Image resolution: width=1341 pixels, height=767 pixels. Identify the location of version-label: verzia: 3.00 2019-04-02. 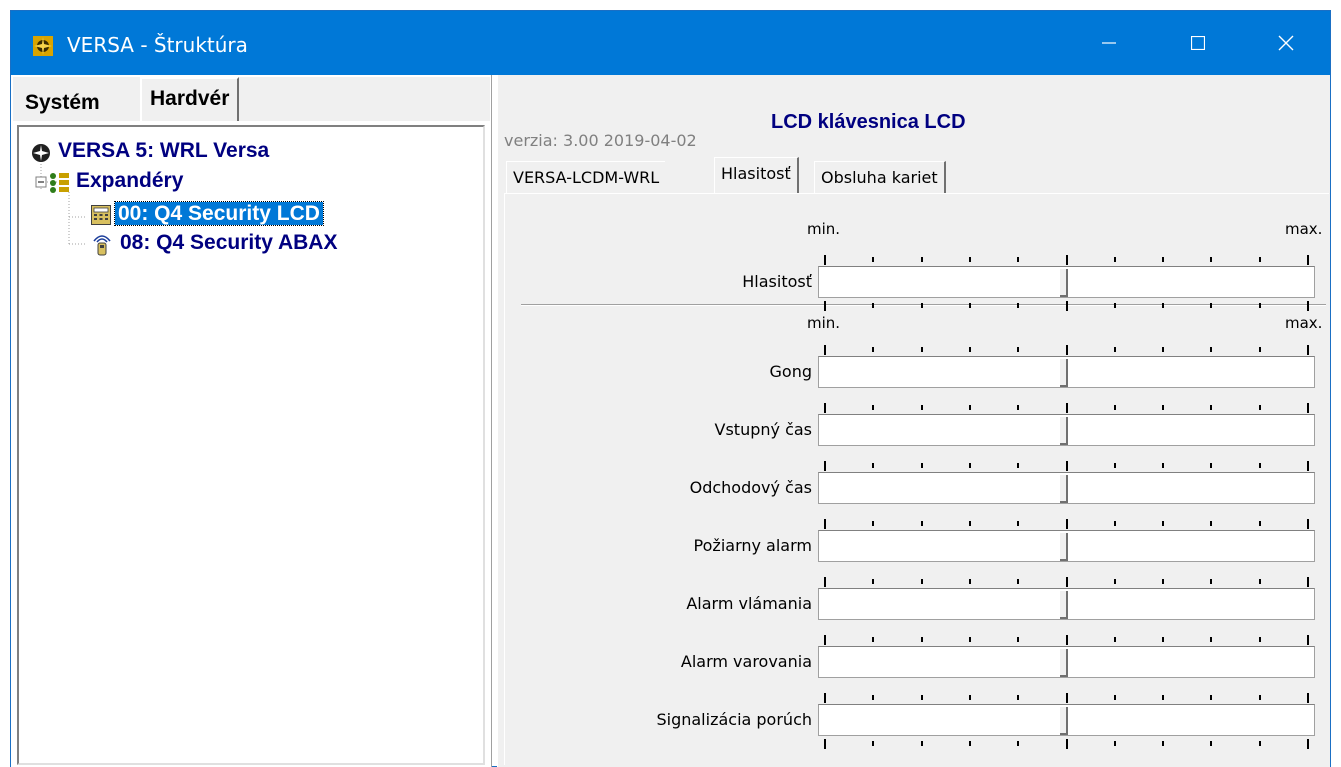
(600, 140).